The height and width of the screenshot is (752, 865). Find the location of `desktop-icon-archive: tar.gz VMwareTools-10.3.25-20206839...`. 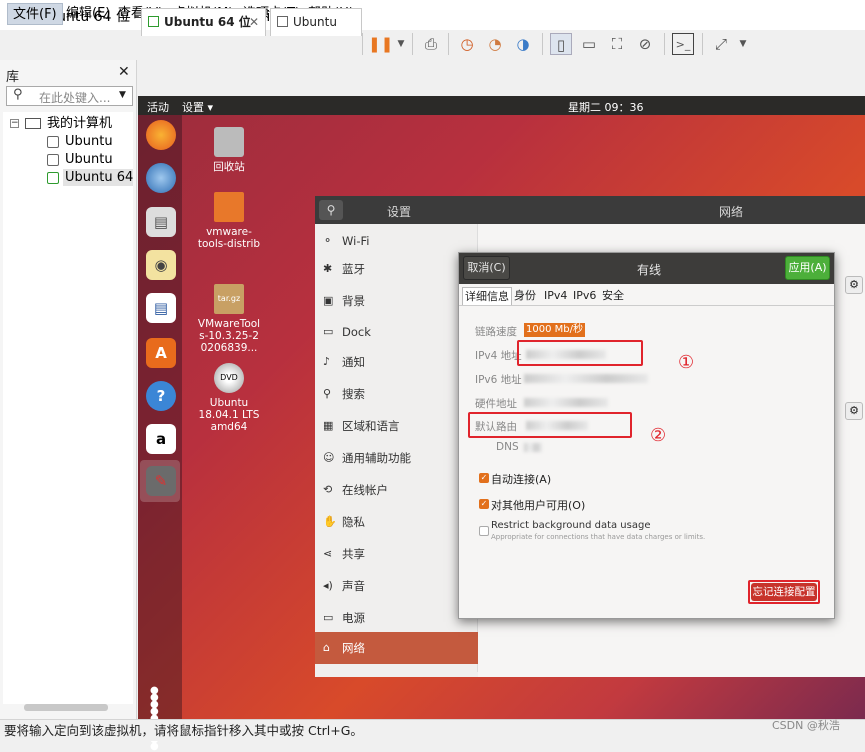

desktop-icon-archive: tar.gz VMwareTools-10.3.25-20206839... is located at coordinates (229, 319).